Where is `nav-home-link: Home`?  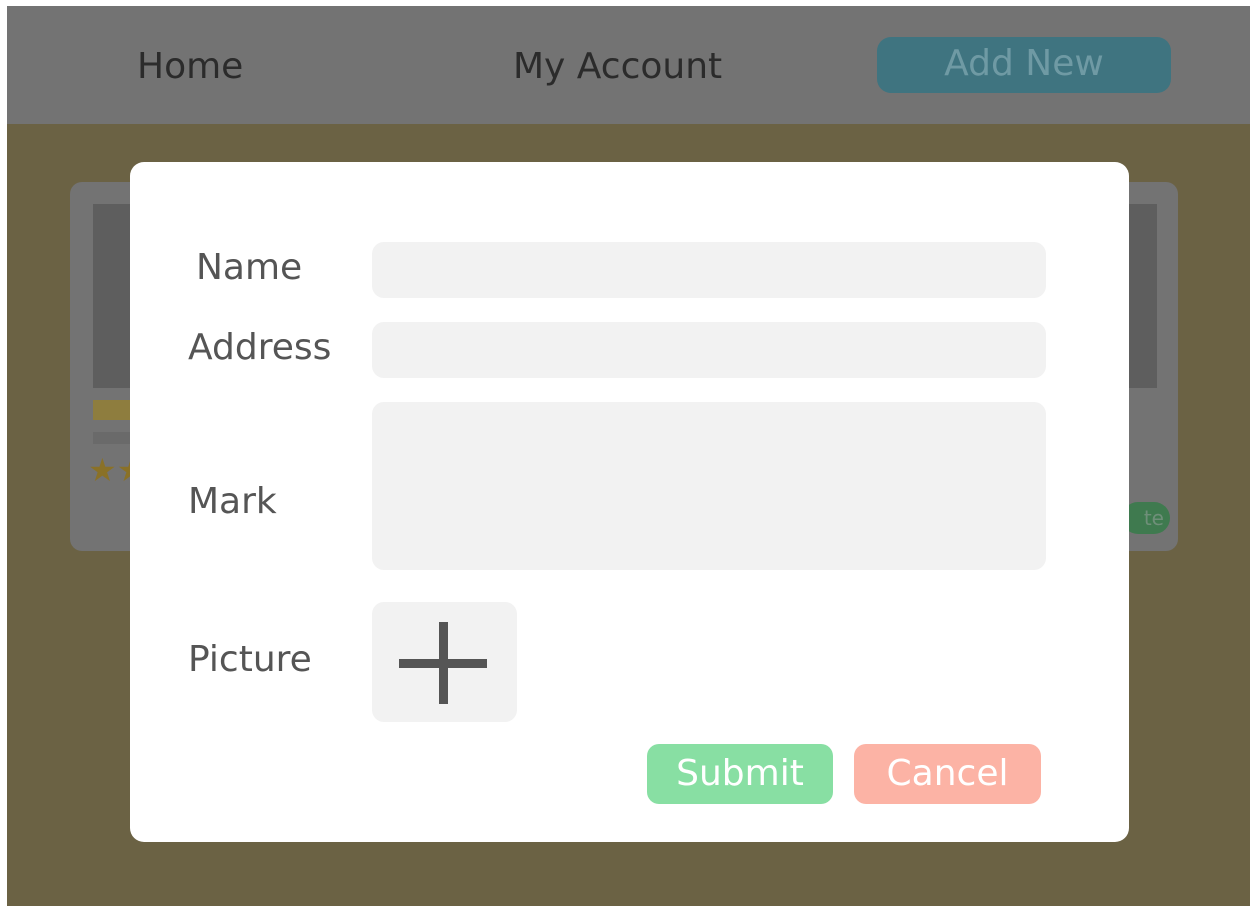
nav-home-link: Home is located at coordinates (190, 67).